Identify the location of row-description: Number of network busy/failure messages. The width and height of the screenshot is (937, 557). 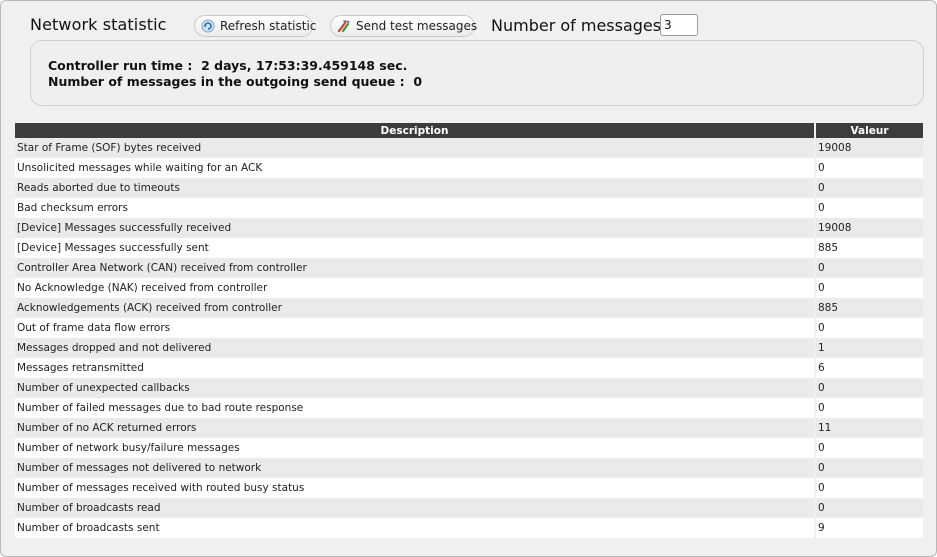
(415, 448).